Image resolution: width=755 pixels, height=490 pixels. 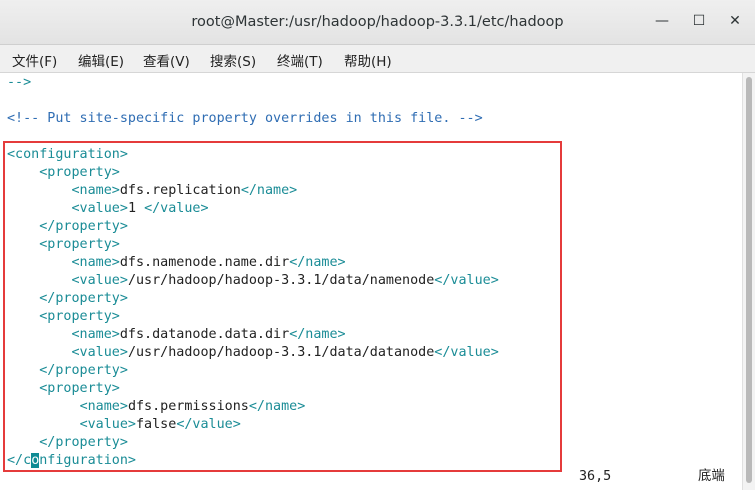 I want to click on editor-line-15: <name>dfs.datanode.data.dir</name>, so click(x=176, y=335).